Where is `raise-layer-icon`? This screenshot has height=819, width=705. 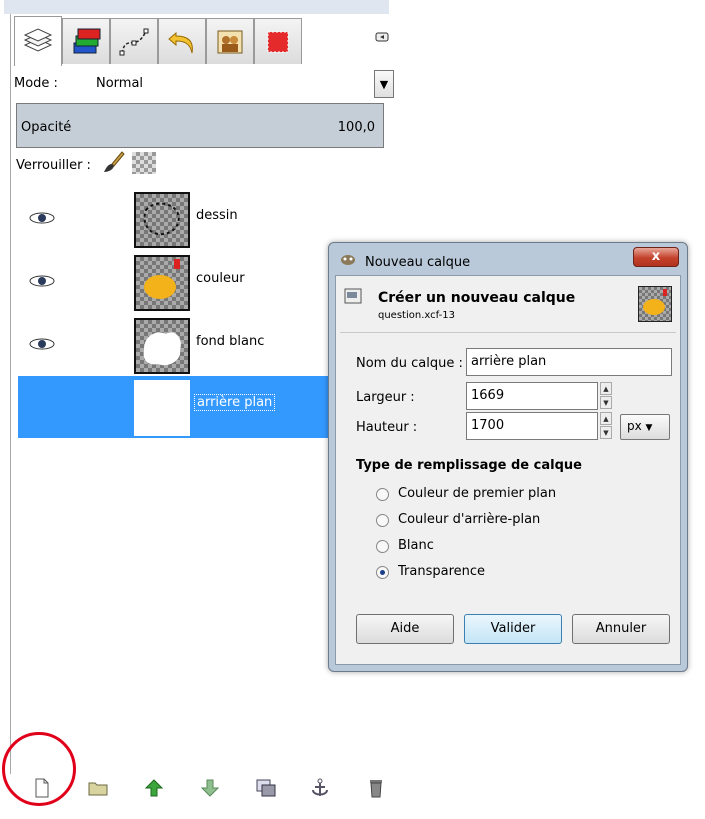 raise-layer-icon is located at coordinates (154, 788).